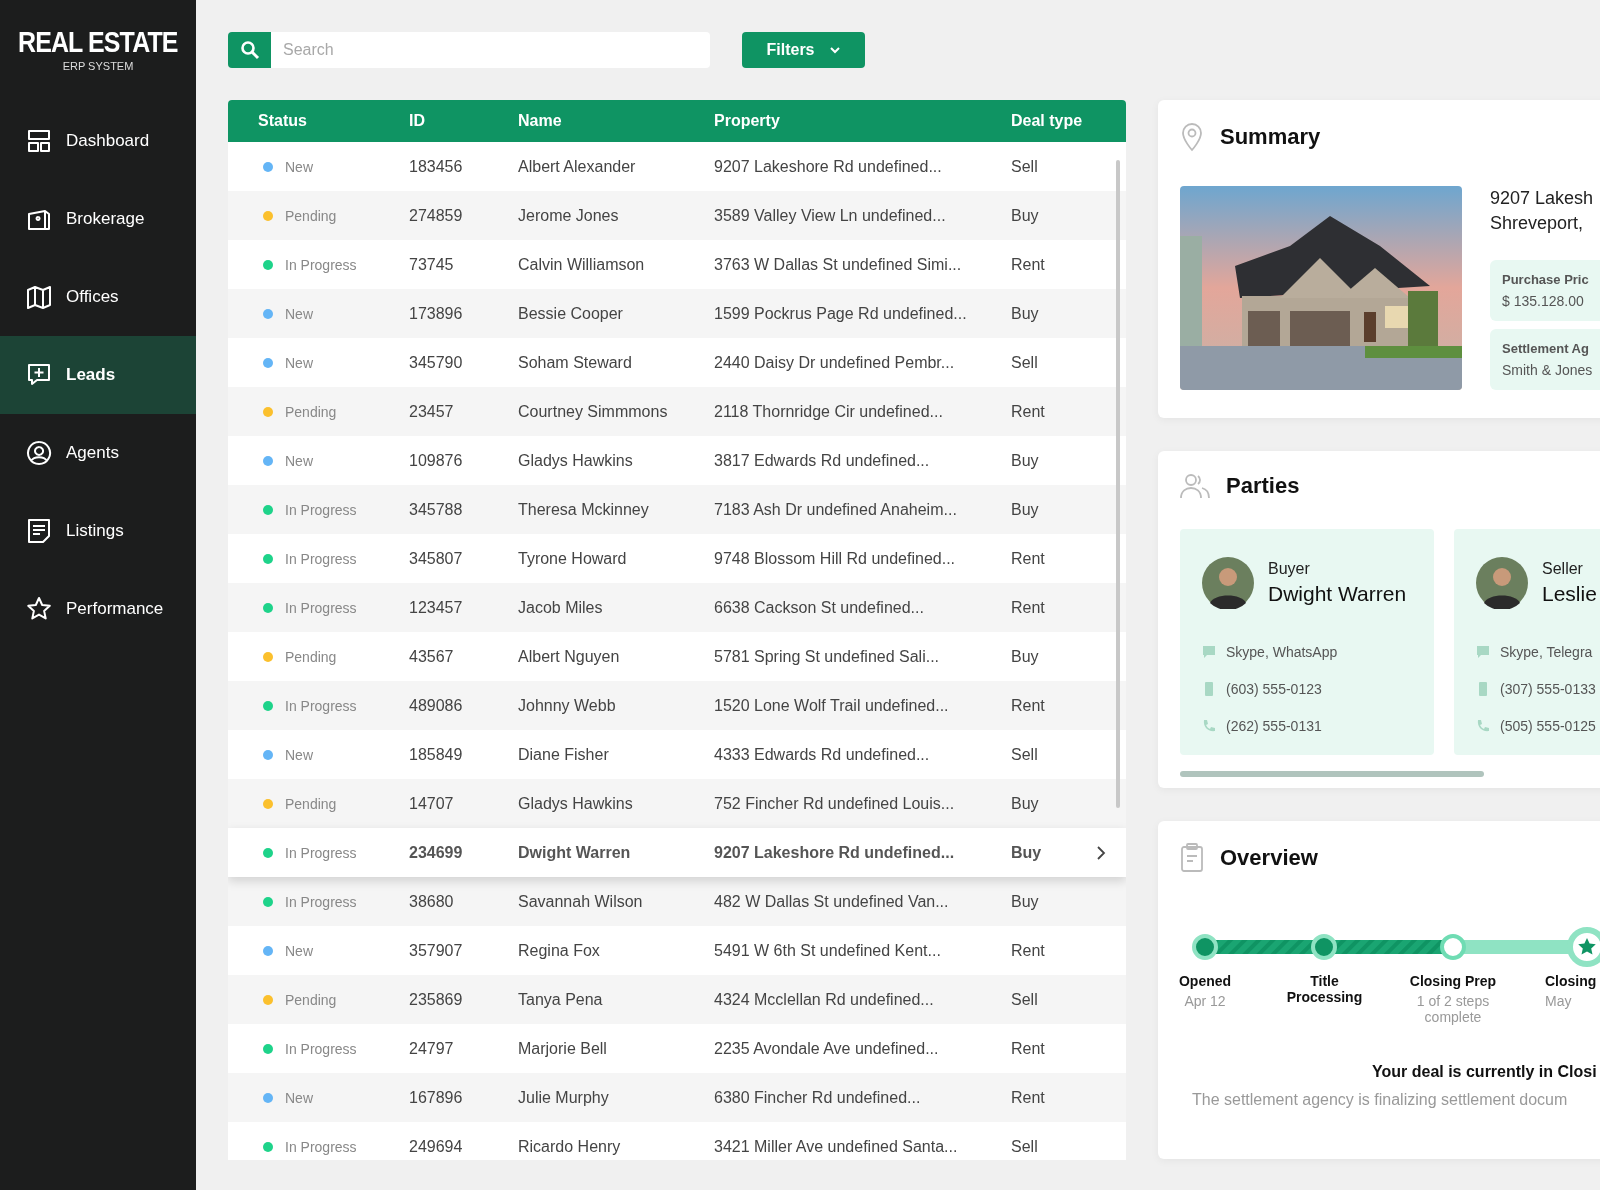  Describe the element at coordinates (677, 901) in the screenshot. I see `table-row: In Progress 38680 Savannah Wilson 482 W Dallas St undefined Van... Buy` at that location.